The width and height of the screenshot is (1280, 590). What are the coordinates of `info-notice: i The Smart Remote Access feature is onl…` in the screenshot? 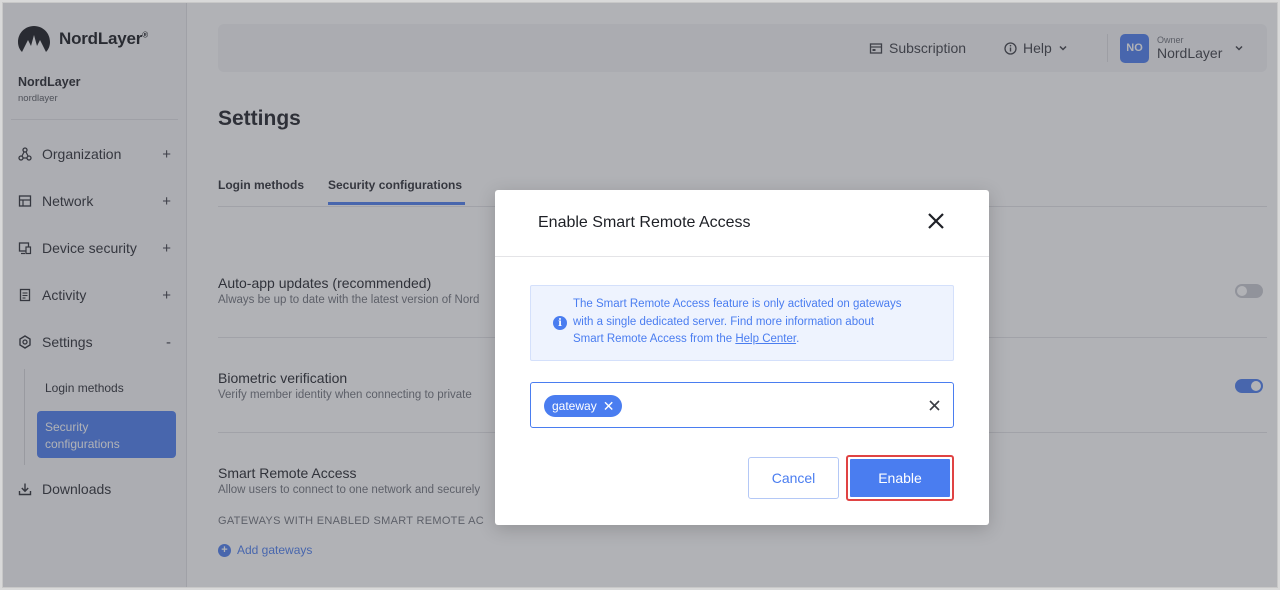 It's located at (742, 323).